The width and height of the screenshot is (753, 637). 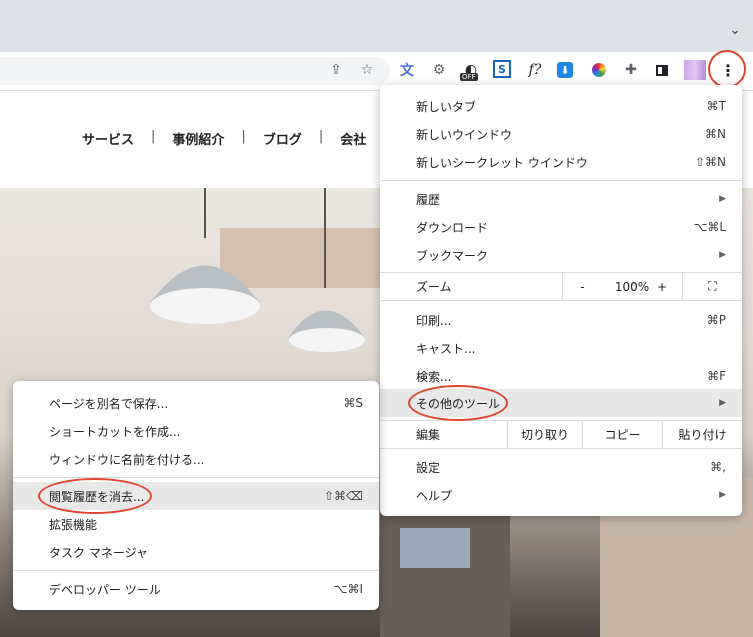 I want to click on shortcut-label: ⌘S, so click(x=353, y=403).